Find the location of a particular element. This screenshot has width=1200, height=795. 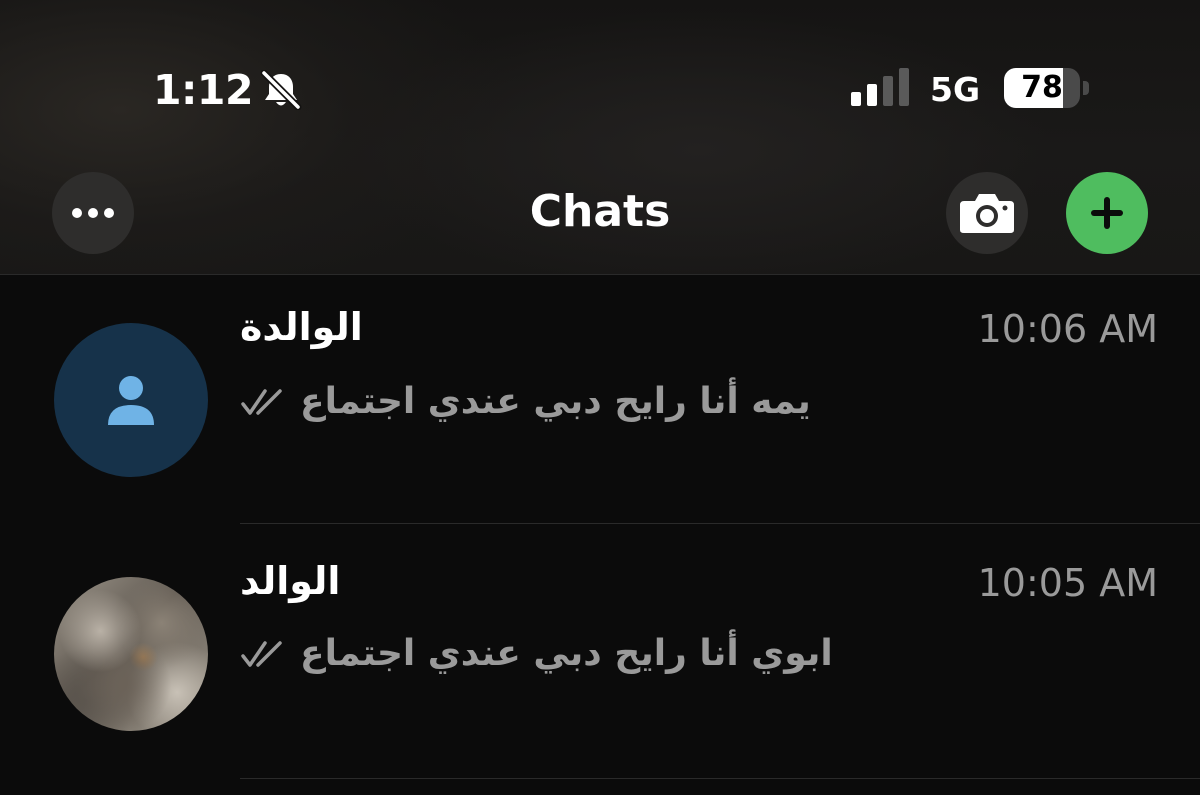

battery-indicator: 78 is located at coordinates (1047, 88).